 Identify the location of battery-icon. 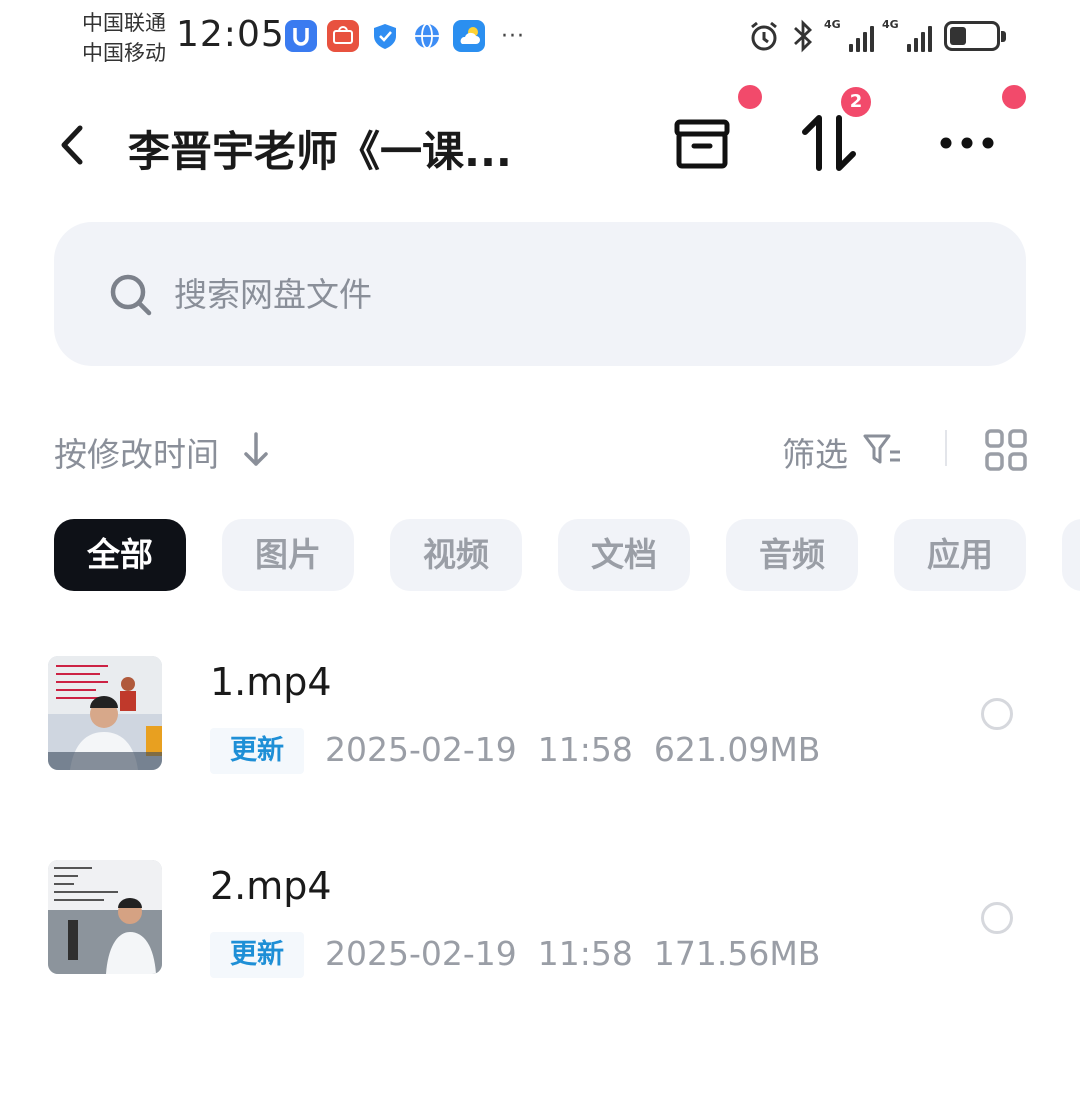
(975, 36).